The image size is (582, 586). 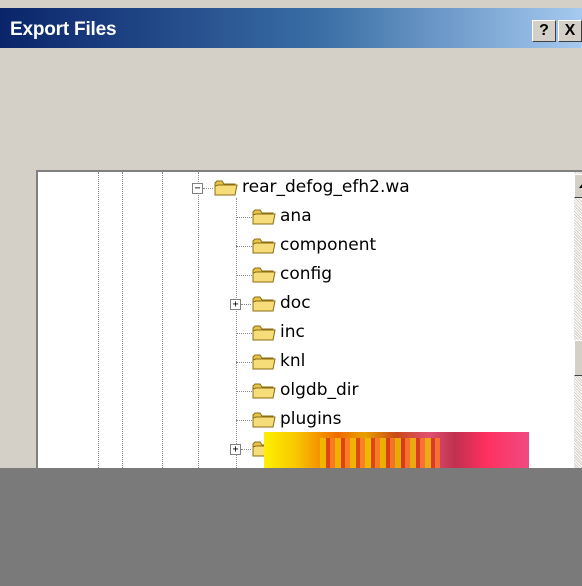 I want to click on corrupted-image-region, so click(x=380, y=453).